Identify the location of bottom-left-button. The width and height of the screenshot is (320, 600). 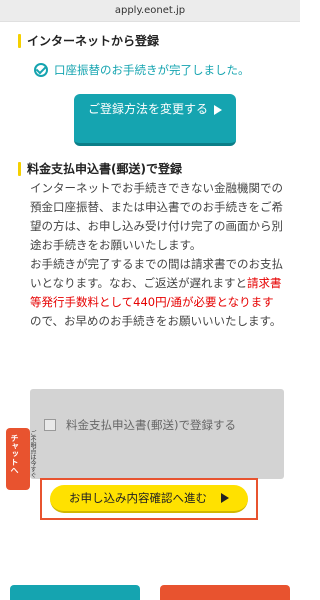
(75, 592).